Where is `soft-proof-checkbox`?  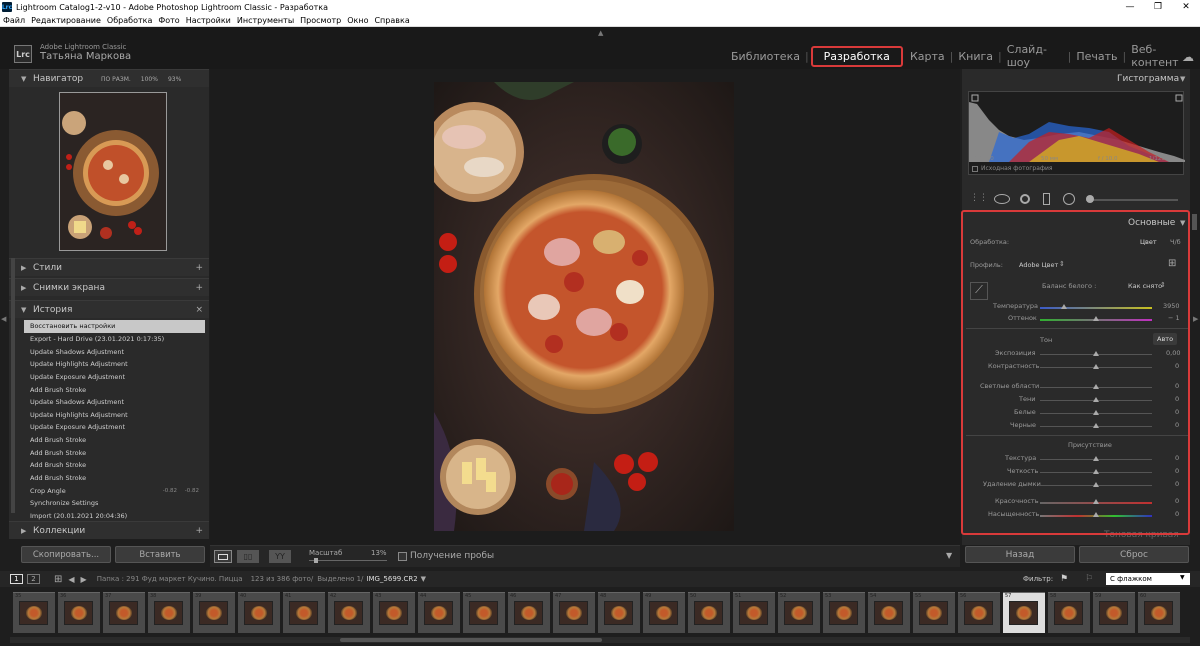
soft-proof-checkbox is located at coordinates (402, 556).